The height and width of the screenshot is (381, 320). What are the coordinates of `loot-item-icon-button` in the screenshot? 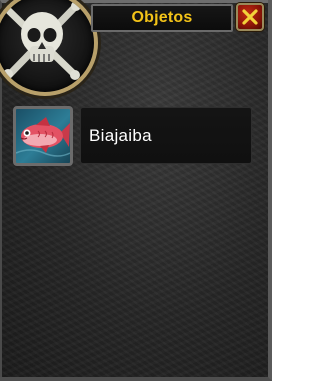 It's located at (43, 136).